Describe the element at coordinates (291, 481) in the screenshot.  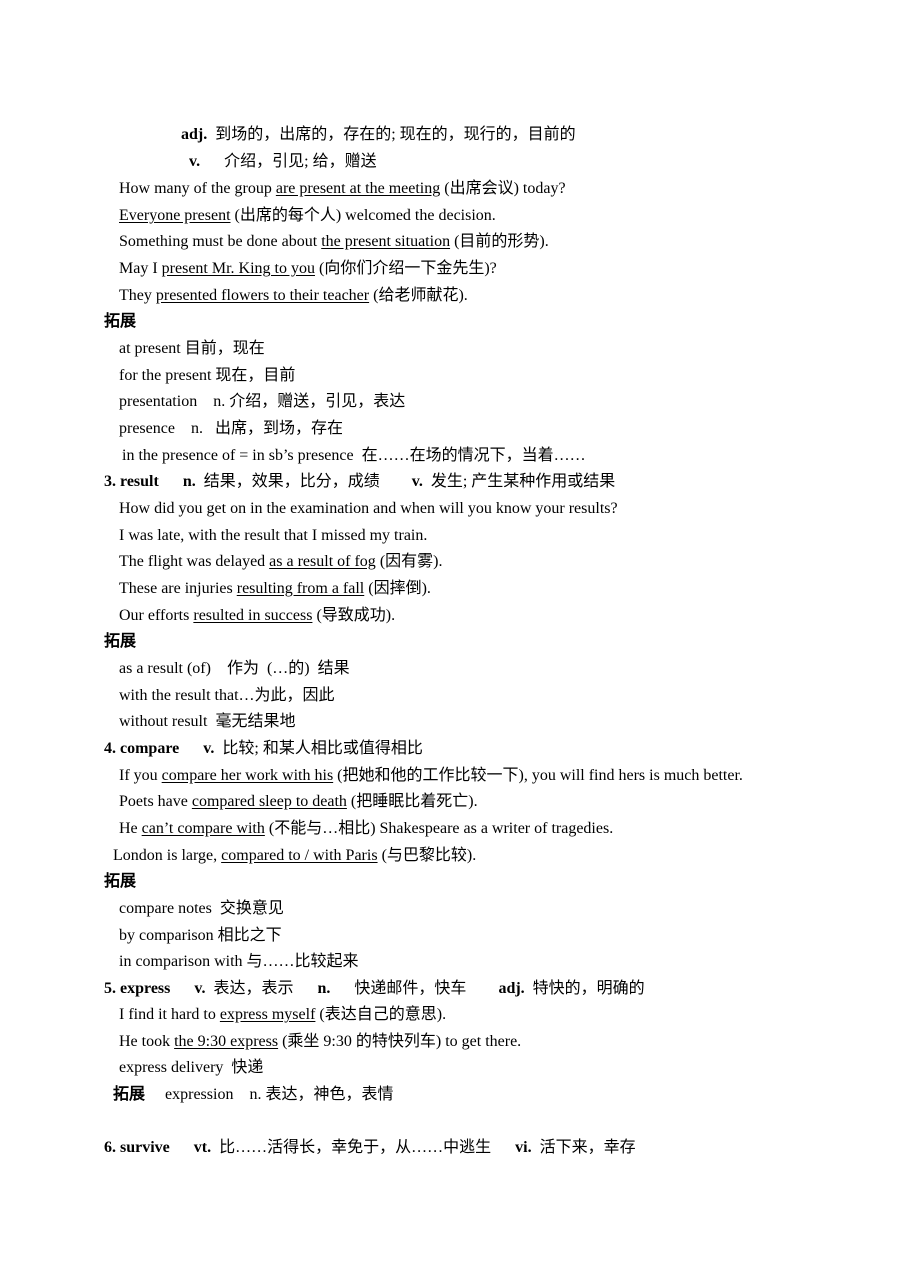
I see `definition-text: 结果，效果，比分，成绩` at that location.